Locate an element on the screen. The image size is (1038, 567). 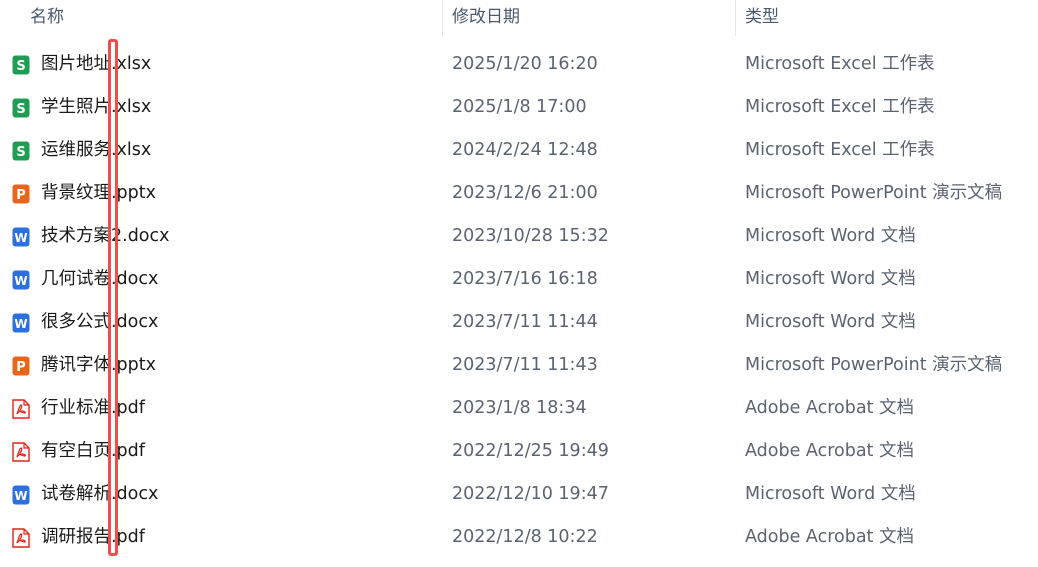
file-name: 有空白页.pdf is located at coordinates (93, 451).